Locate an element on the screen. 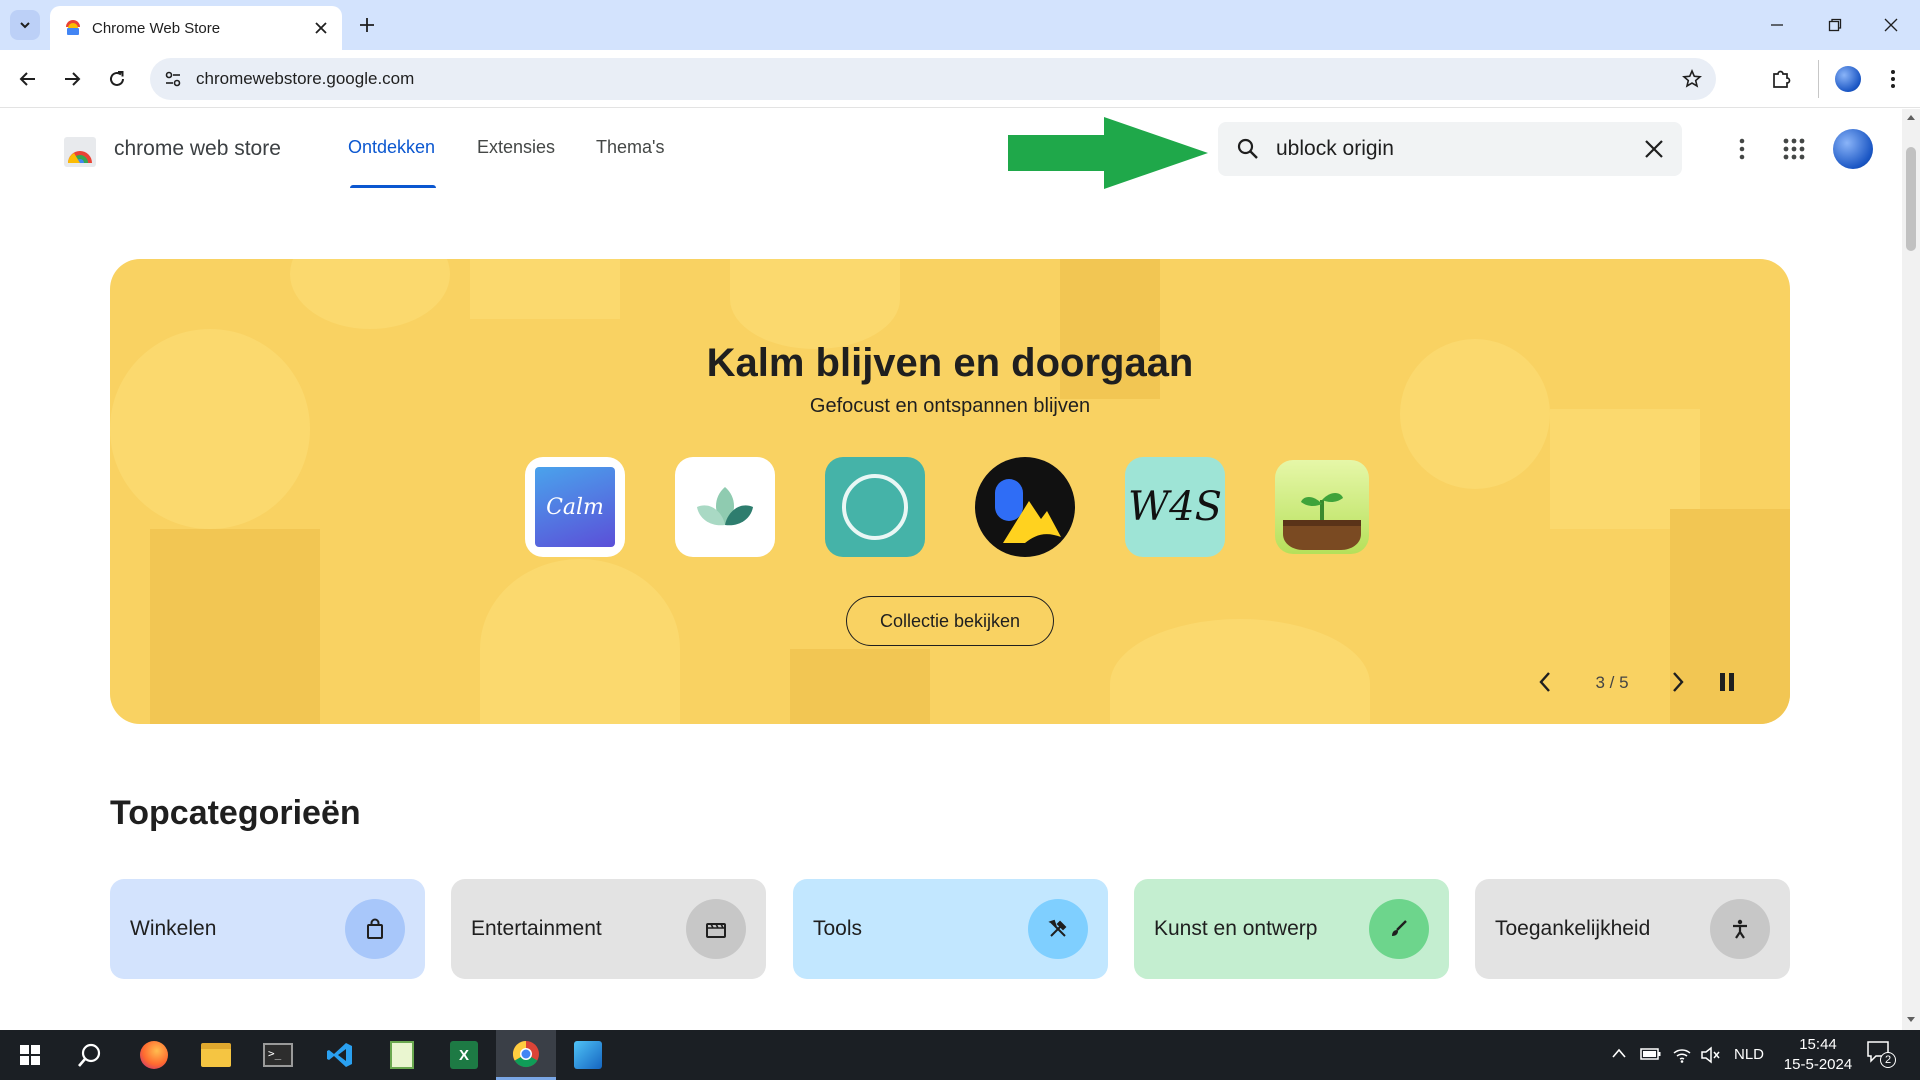  taskbar-photos is located at coordinates (588, 1055).